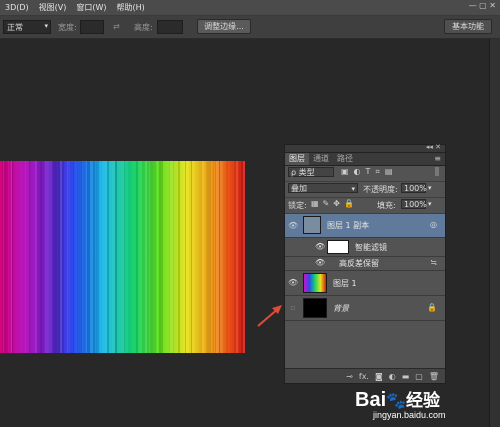 The width and height of the screenshot is (500, 427). Describe the element at coordinates (364, 376) in the screenshot. I see `fx-icon: fx.` at that location.